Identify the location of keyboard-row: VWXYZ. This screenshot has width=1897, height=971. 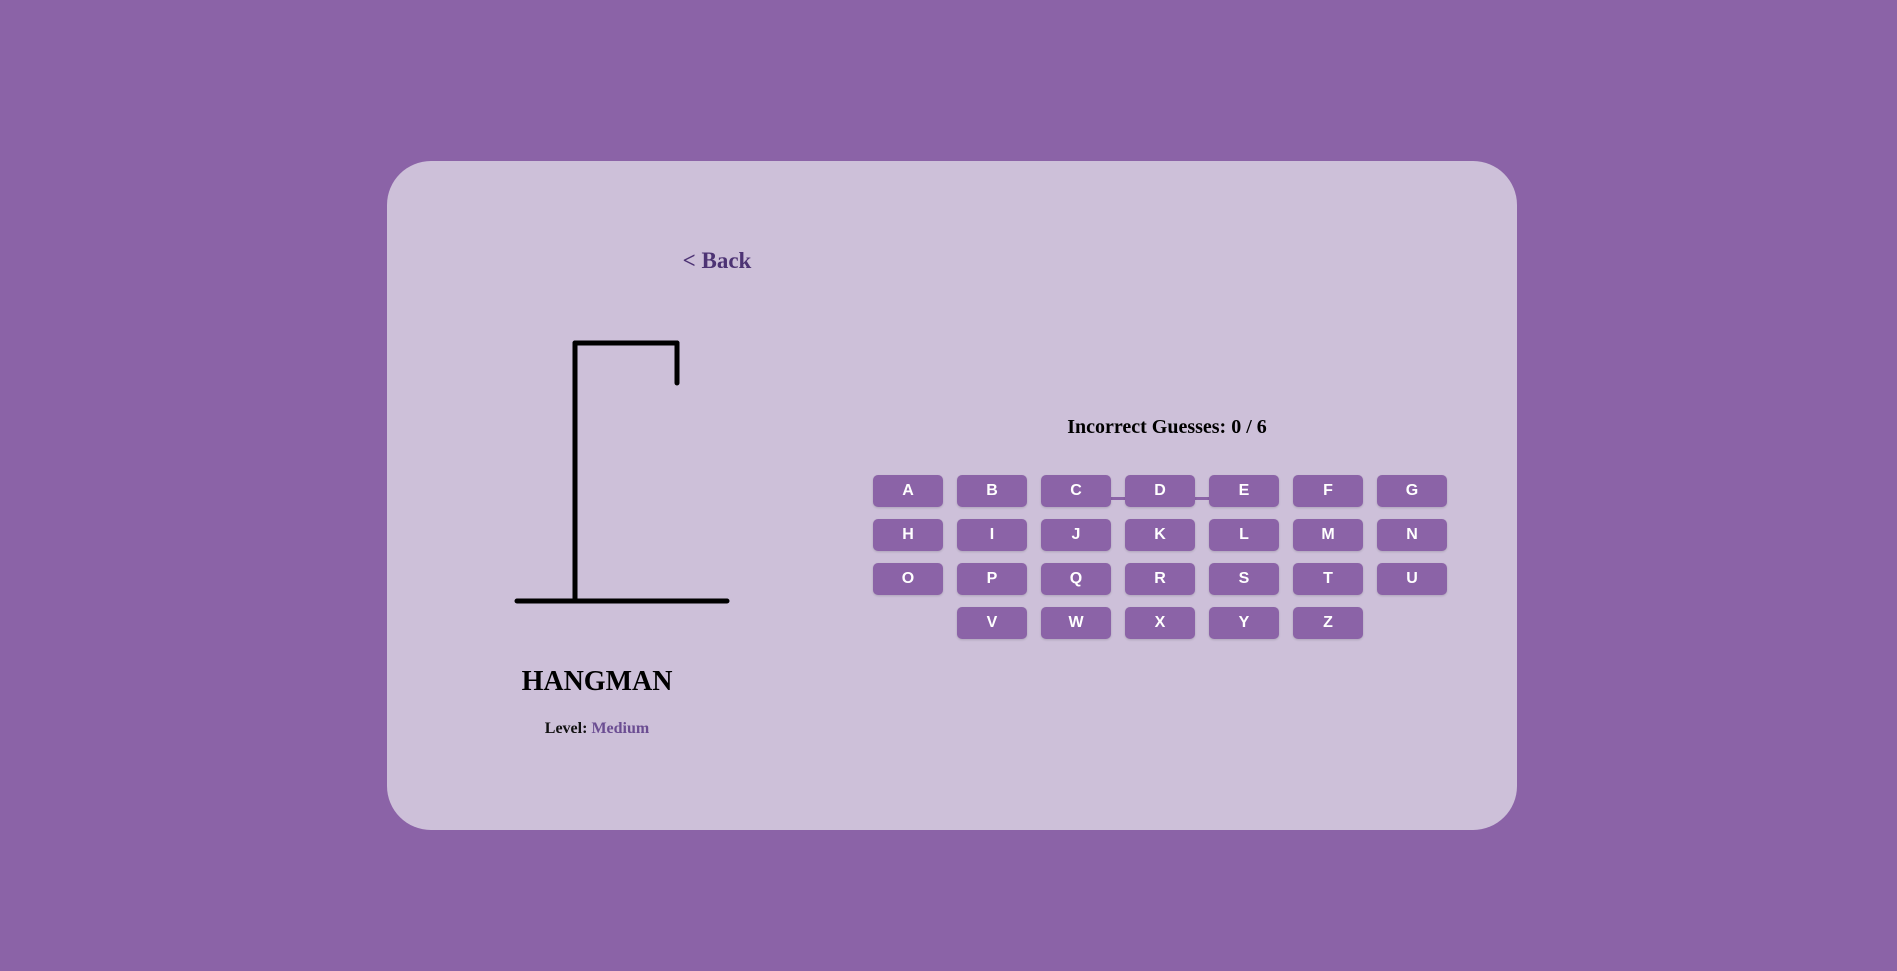
(1160, 623).